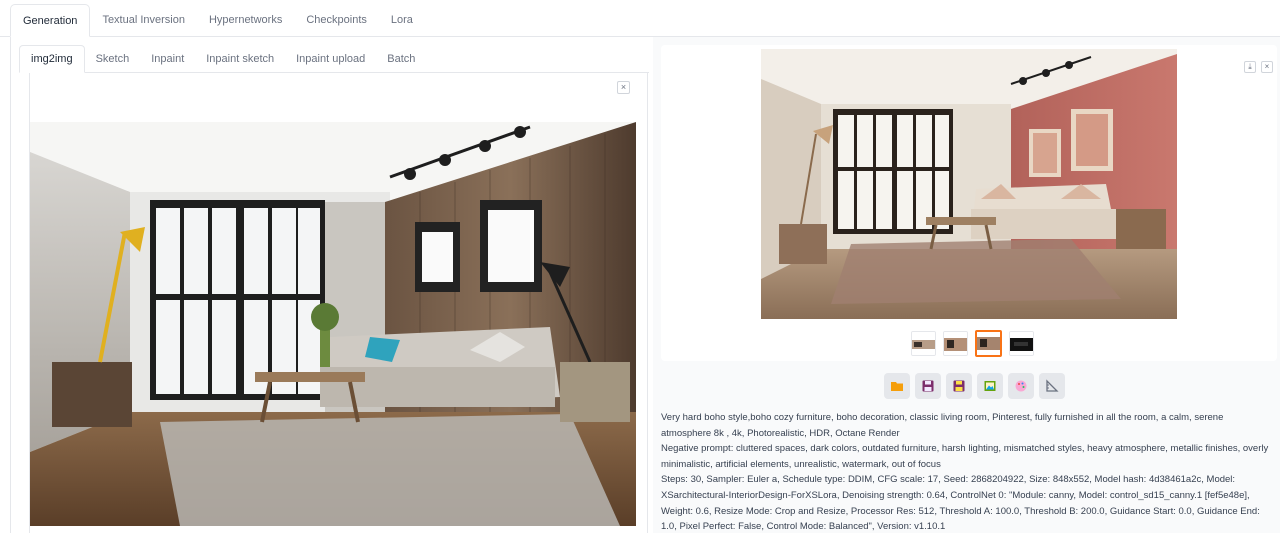 The height and width of the screenshot is (533, 1280). I want to click on tab-inpaint-upload: Inpaint upload, so click(330, 58).